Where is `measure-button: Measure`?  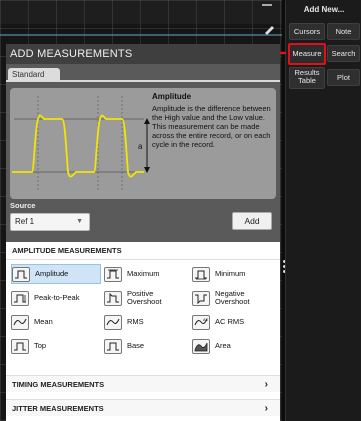 measure-button: Measure is located at coordinates (307, 54).